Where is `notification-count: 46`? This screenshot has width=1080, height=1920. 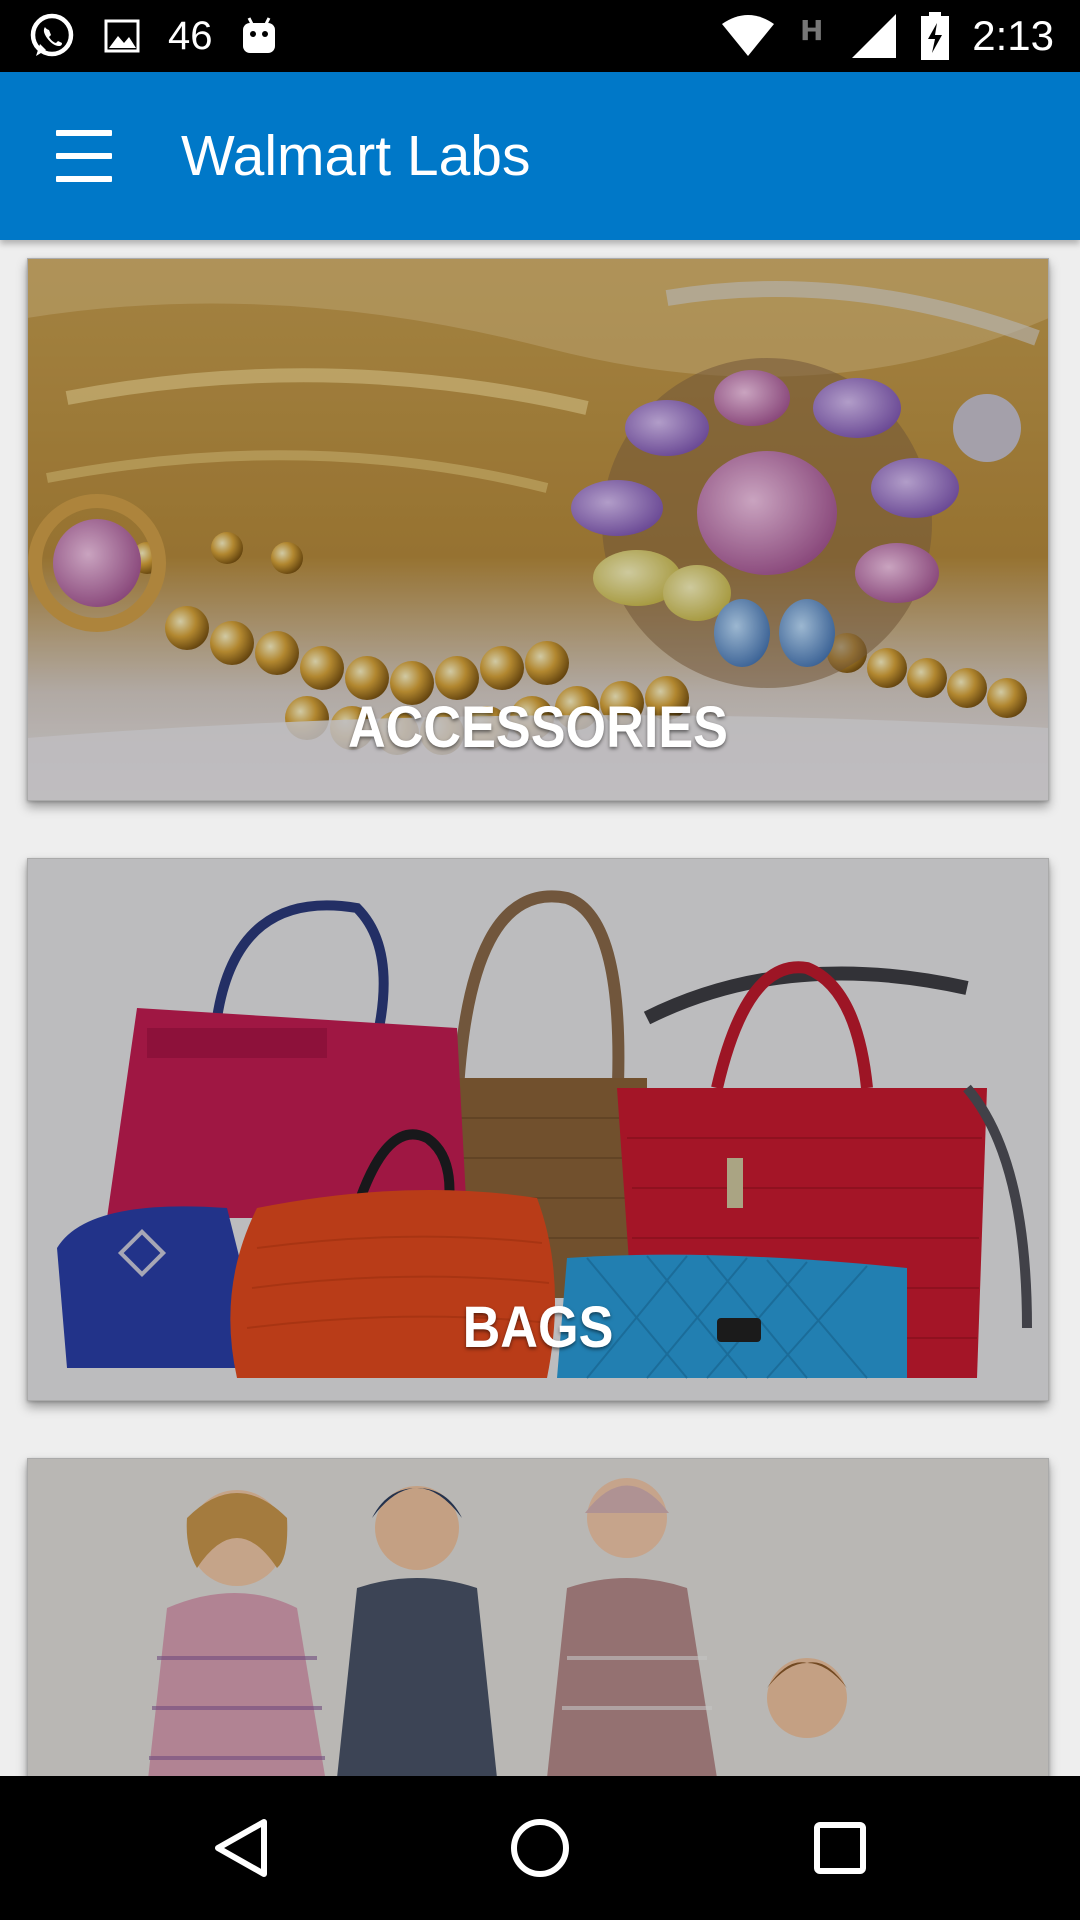 notification-count: 46 is located at coordinates (190, 35).